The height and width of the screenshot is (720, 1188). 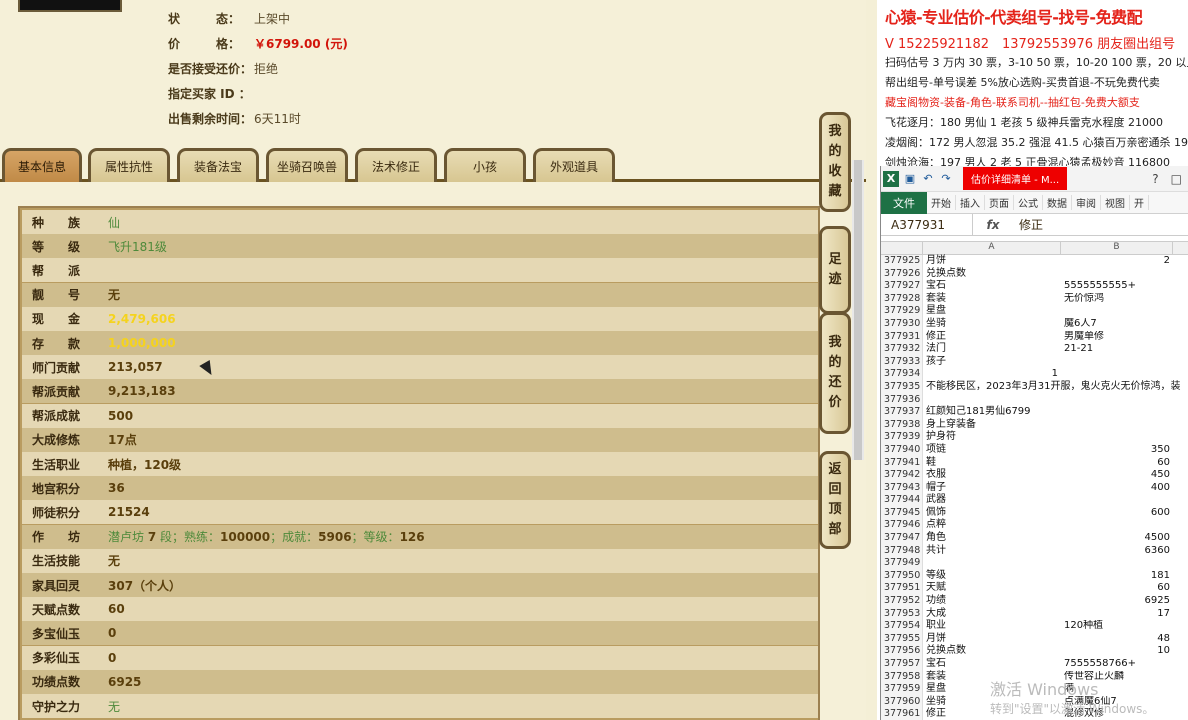 I want to click on cell-a: 星盘, so click(x=992, y=311).